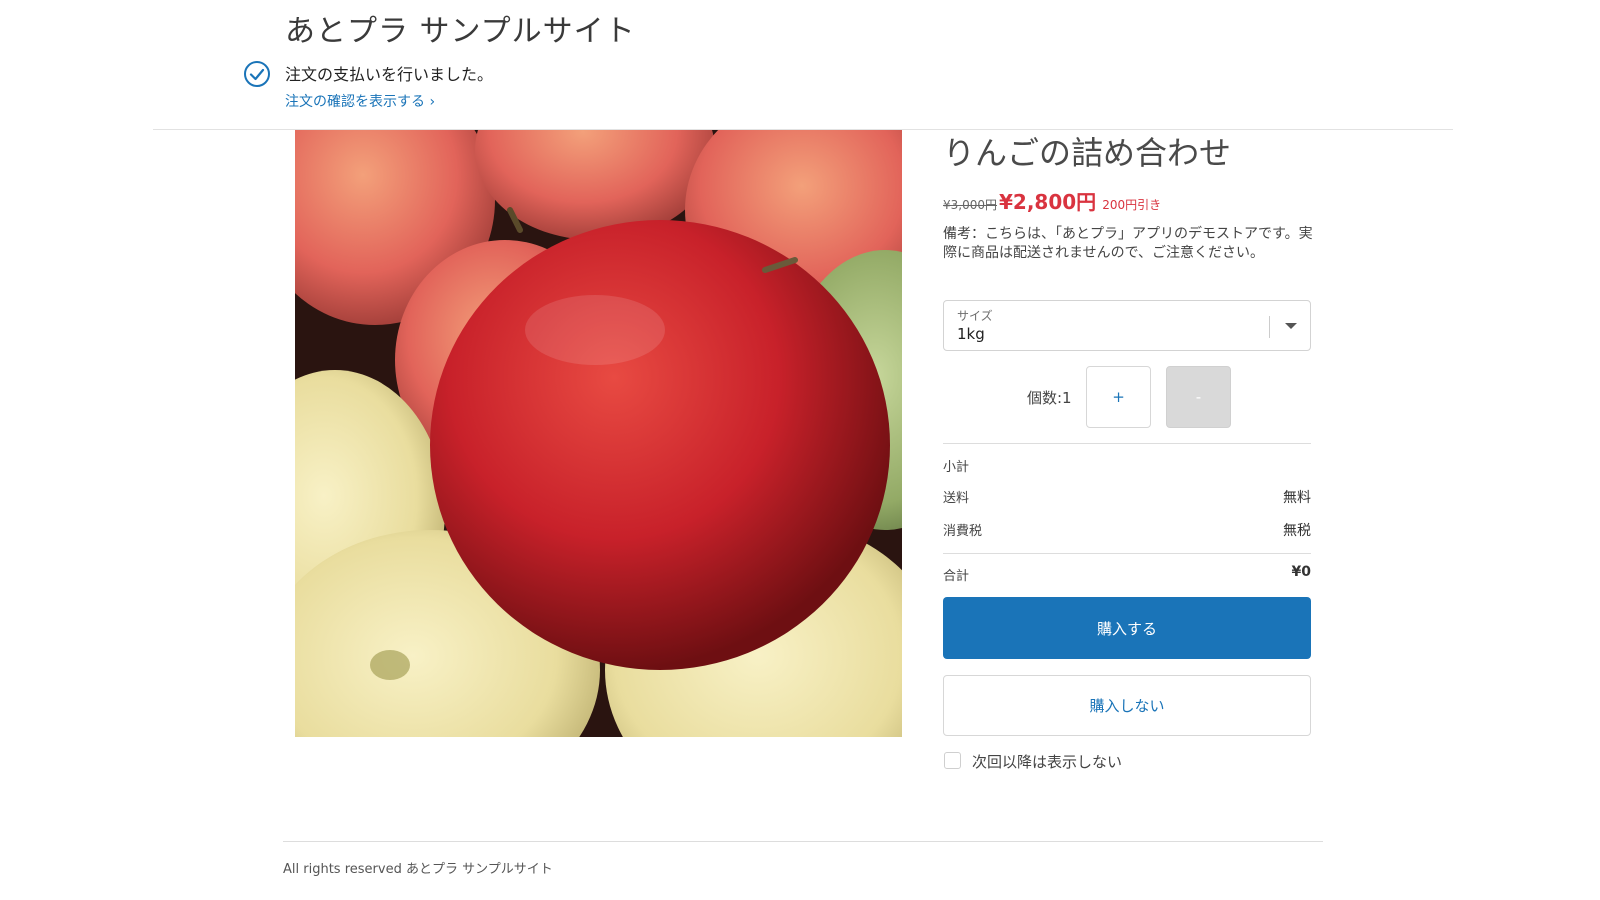  What do you see at coordinates (1127, 325) in the screenshot?
I see `size-select: サイズ 1kg` at bounding box center [1127, 325].